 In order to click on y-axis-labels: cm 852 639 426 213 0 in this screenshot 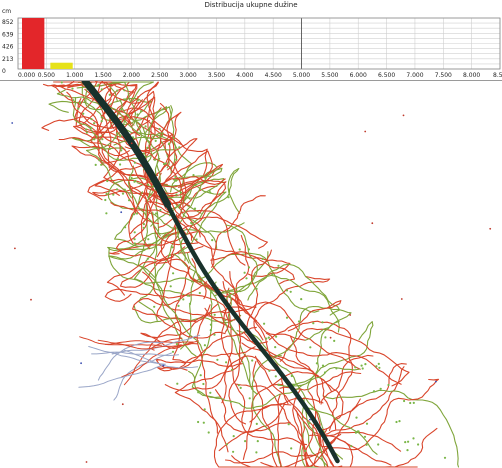, I will do `click(8, 41)`.